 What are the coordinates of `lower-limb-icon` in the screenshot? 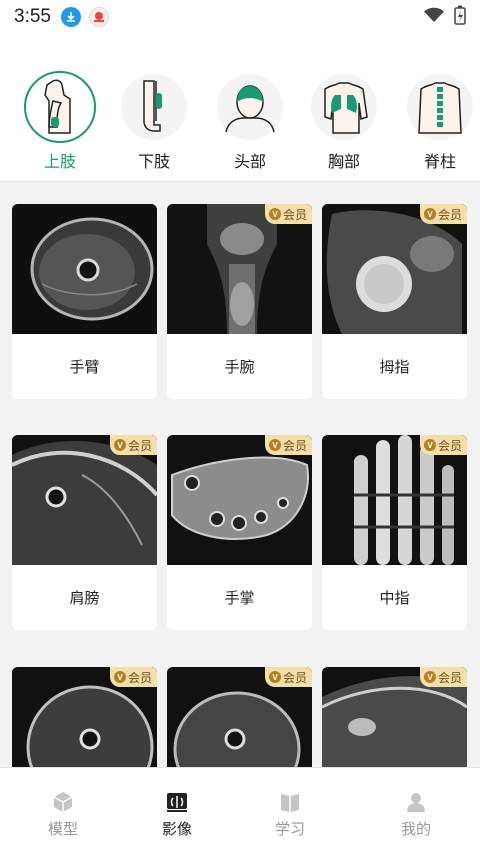 It's located at (154, 107).